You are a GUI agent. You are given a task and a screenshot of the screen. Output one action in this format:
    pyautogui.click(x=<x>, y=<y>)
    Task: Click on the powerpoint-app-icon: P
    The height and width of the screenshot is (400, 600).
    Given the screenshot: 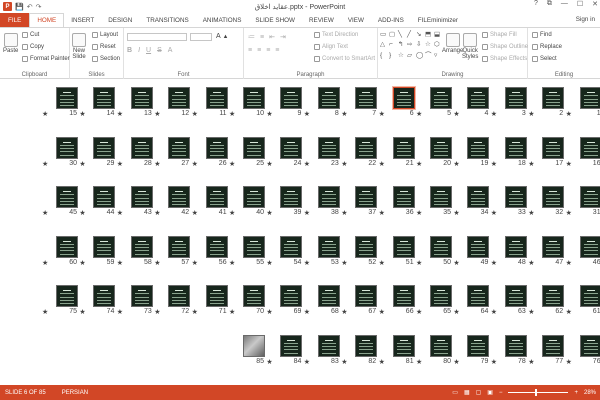 What is the action you would take?
    pyautogui.click(x=7, y=6)
    